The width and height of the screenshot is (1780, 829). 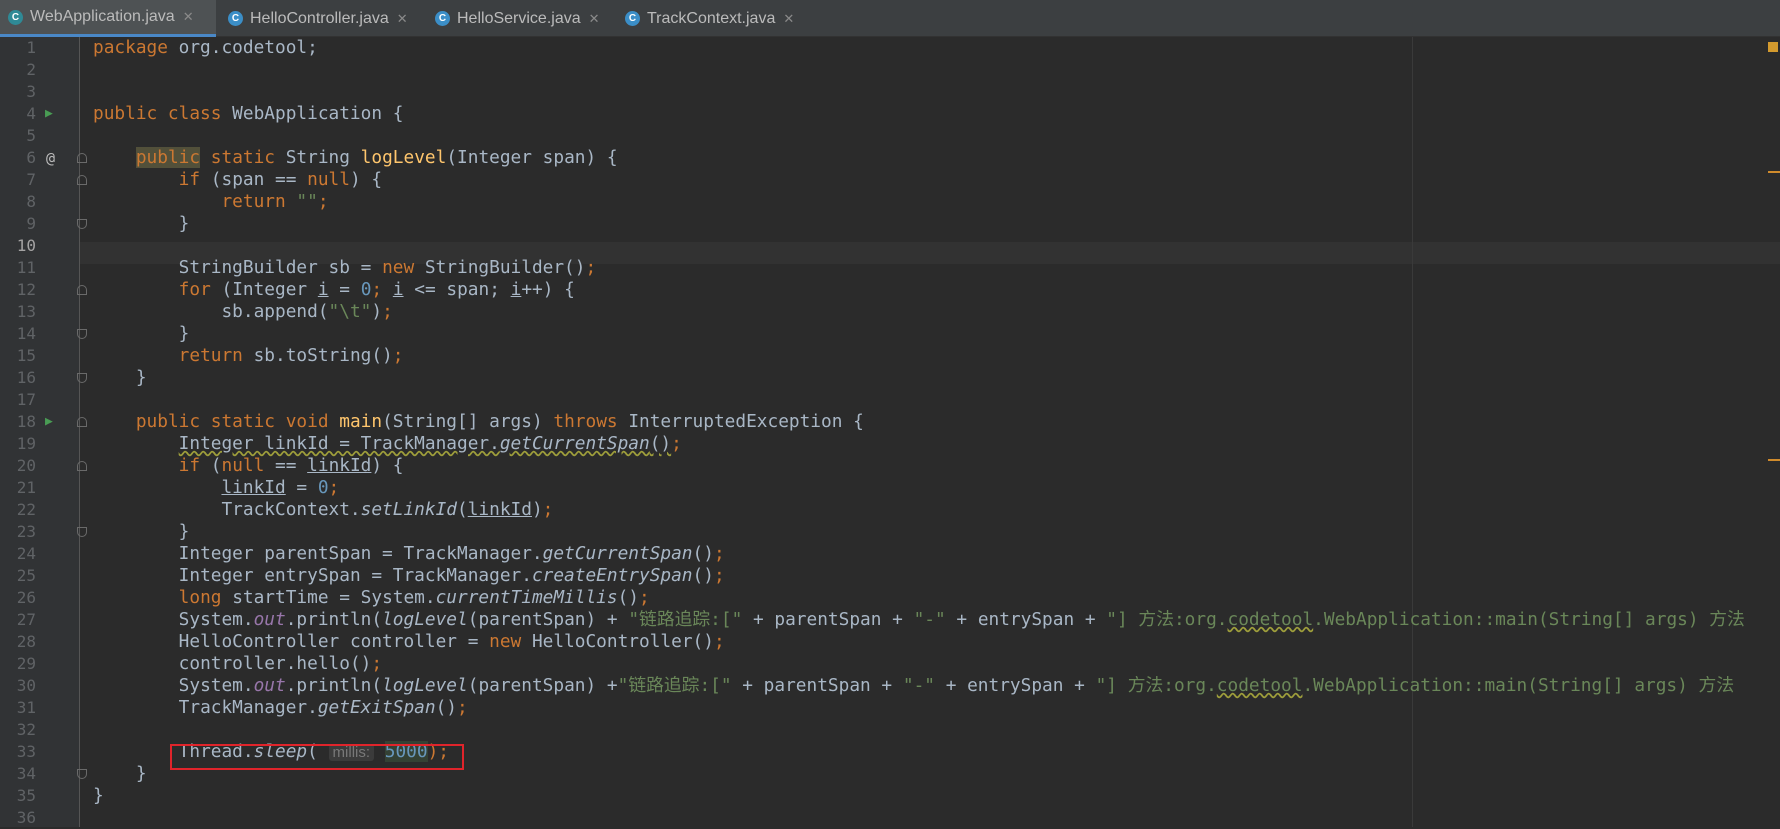 I want to click on code-line-33: Thread.sleep( millis: 5000);, so click(x=314, y=751).